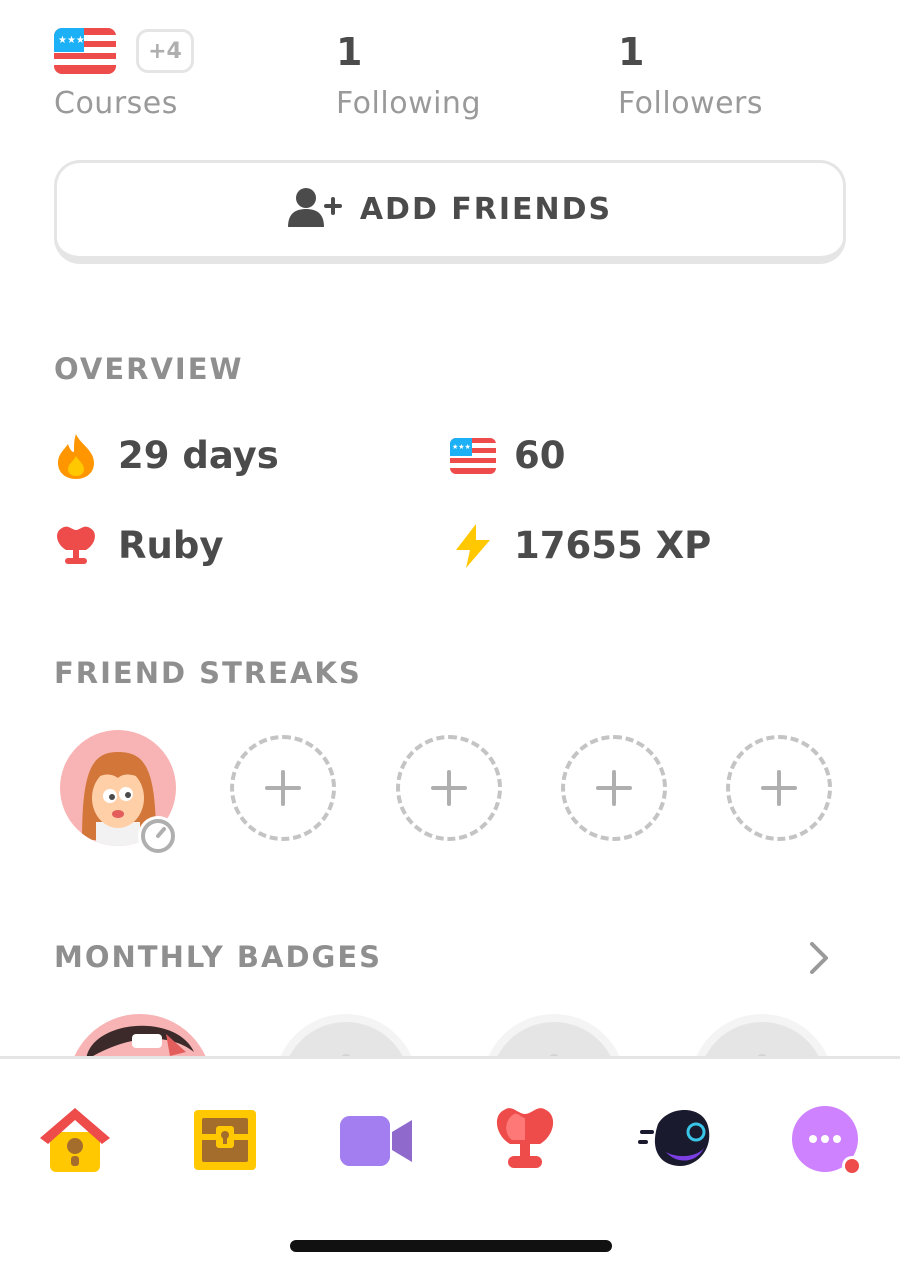  What do you see at coordinates (674, 1138) in the screenshot?
I see `explore-icon` at bounding box center [674, 1138].